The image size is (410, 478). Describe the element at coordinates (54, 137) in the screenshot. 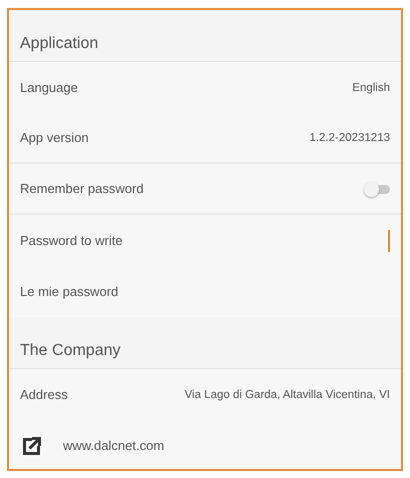

I see `setting-label: App version` at that location.